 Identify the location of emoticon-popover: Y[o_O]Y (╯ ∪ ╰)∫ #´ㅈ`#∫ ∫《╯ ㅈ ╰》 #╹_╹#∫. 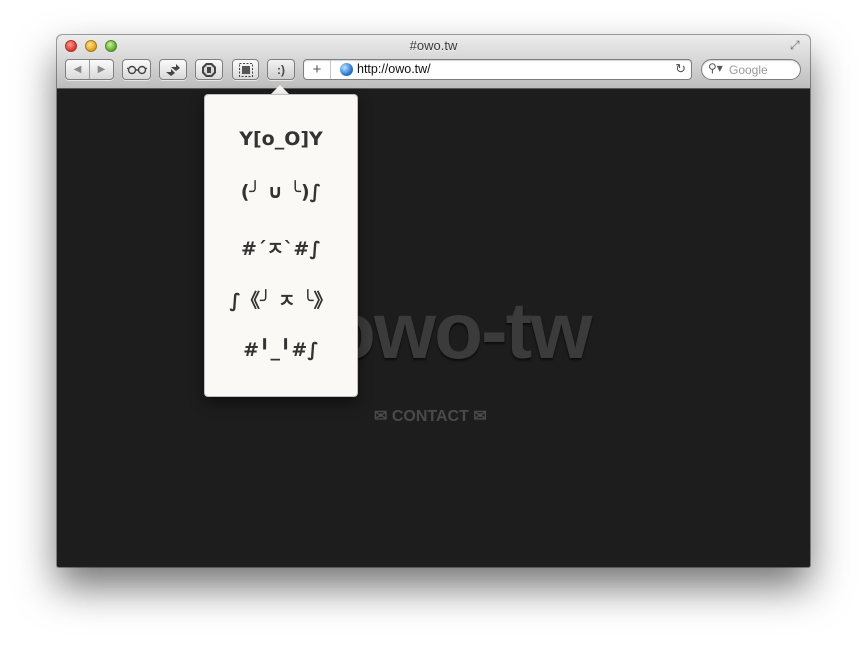
(281, 245).